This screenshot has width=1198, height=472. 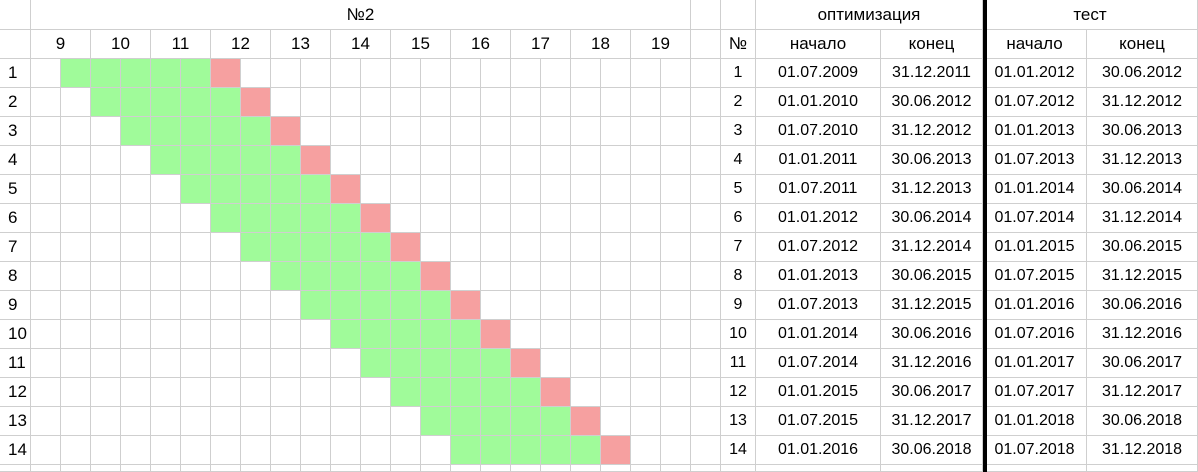 What do you see at coordinates (15, 334) in the screenshot?
I see `row-number: 10` at bounding box center [15, 334].